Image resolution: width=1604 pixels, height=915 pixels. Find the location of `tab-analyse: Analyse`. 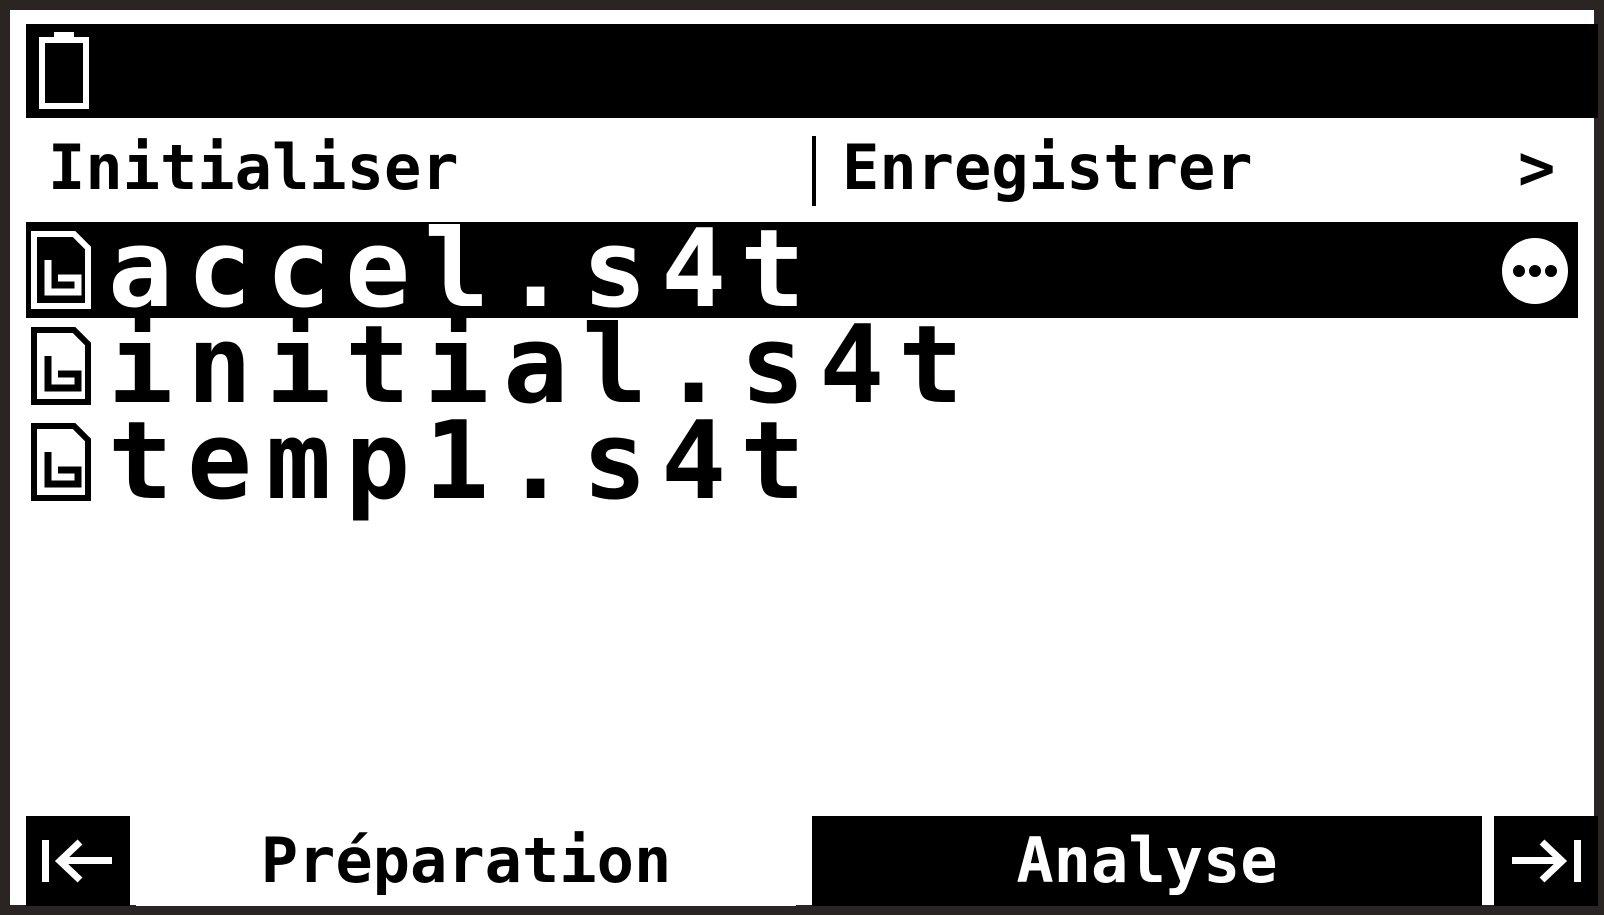

tab-analyse: Analyse is located at coordinates (1147, 861).